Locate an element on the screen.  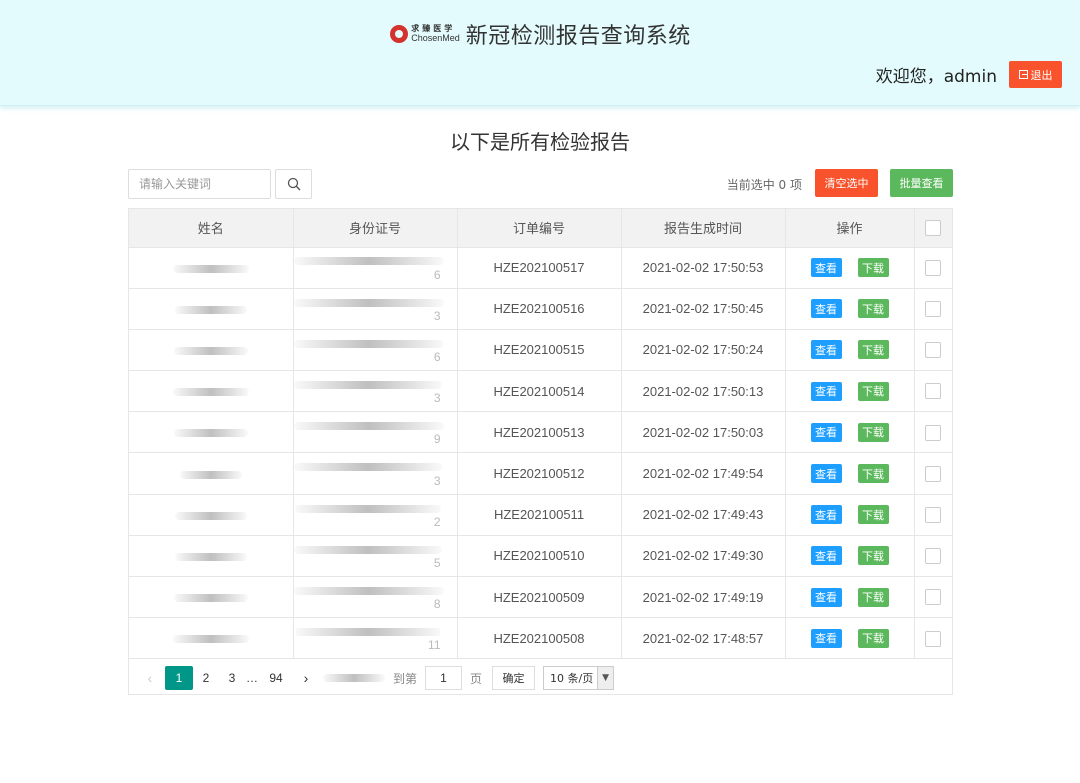
page-2: 2 is located at coordinates (206, 678).